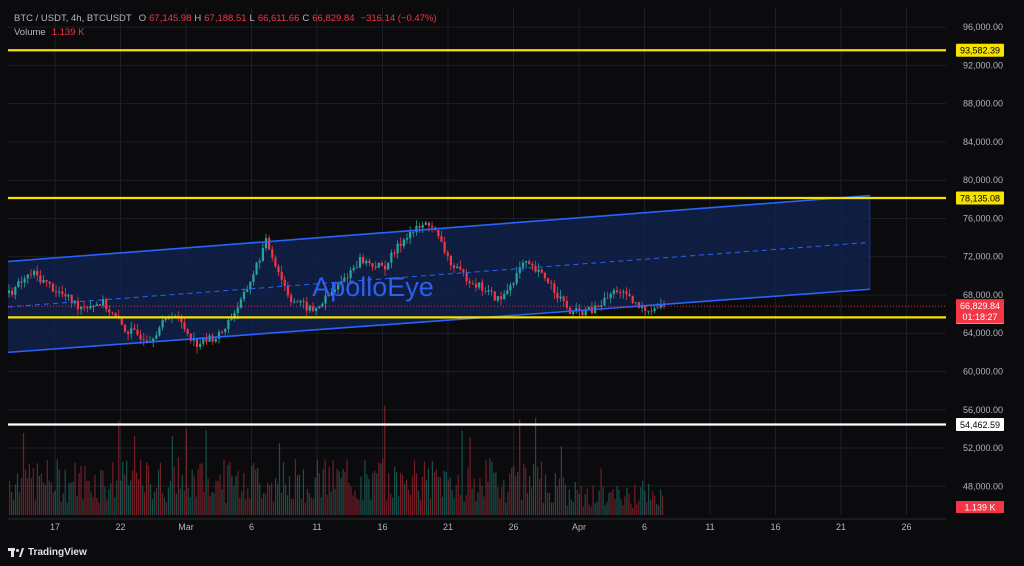 The width and height of the screenshot is (1024, 566). I want to click on time-axis-tick: 16, so click(382, 527).